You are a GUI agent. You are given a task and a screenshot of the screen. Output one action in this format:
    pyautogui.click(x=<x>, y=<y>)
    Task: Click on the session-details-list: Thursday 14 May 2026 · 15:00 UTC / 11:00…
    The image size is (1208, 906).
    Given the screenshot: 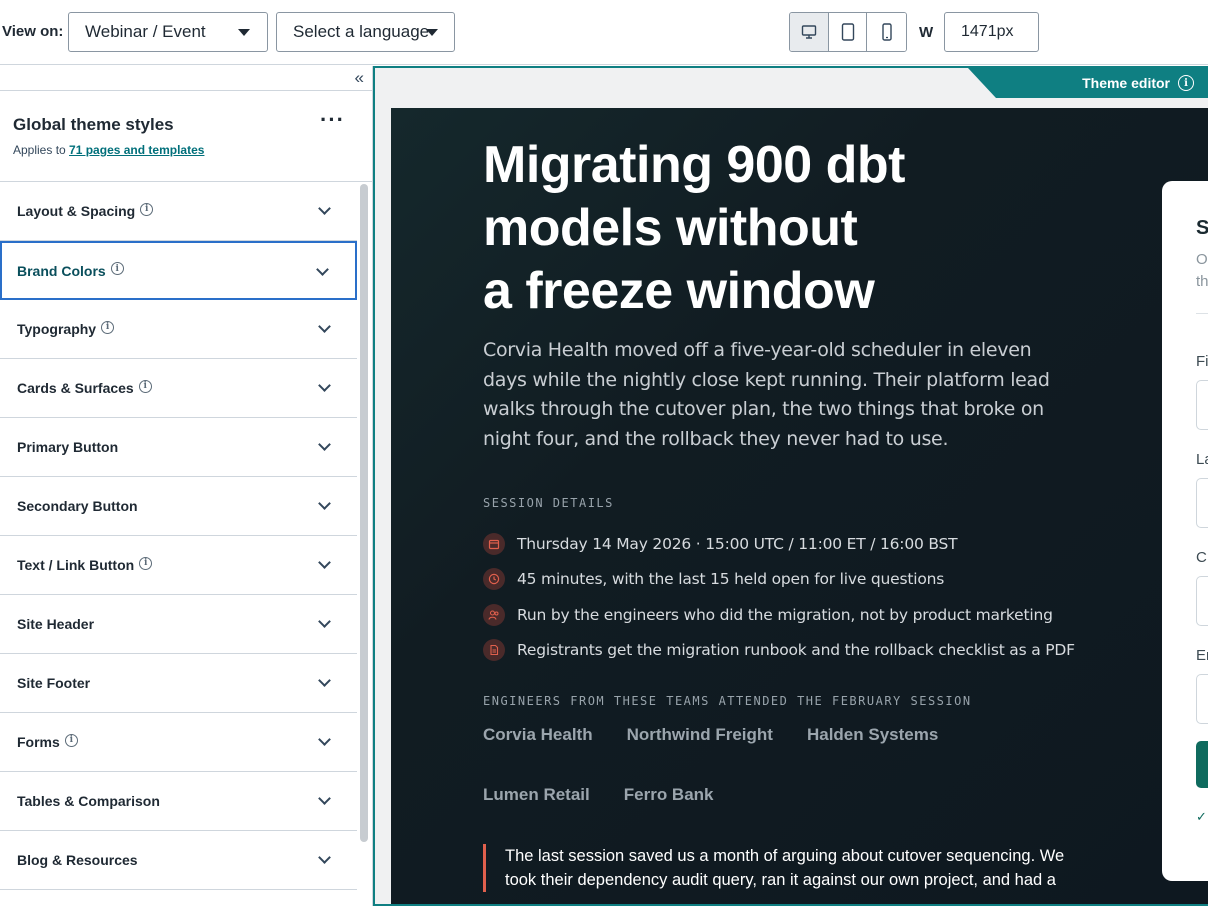 What is the action you would take?
    pyautogui.click(x=793, y=597)
    